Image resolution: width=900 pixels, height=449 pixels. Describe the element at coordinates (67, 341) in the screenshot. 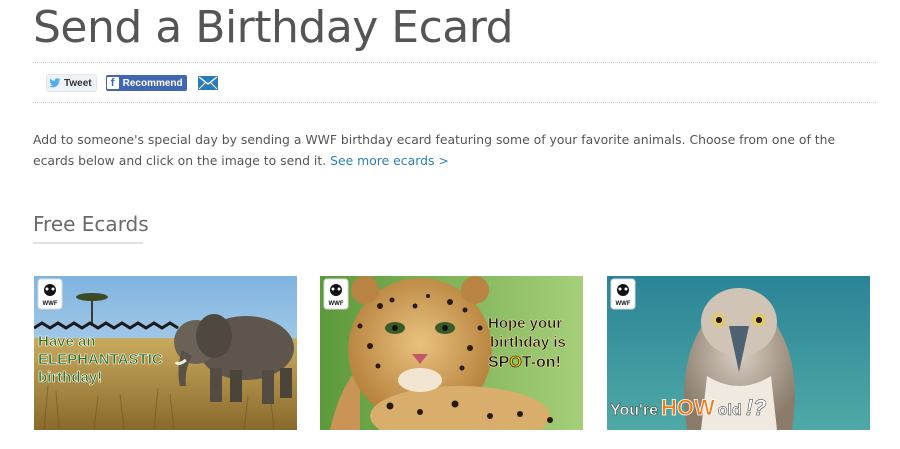

I see `elephant-line1: Have an` at that location.